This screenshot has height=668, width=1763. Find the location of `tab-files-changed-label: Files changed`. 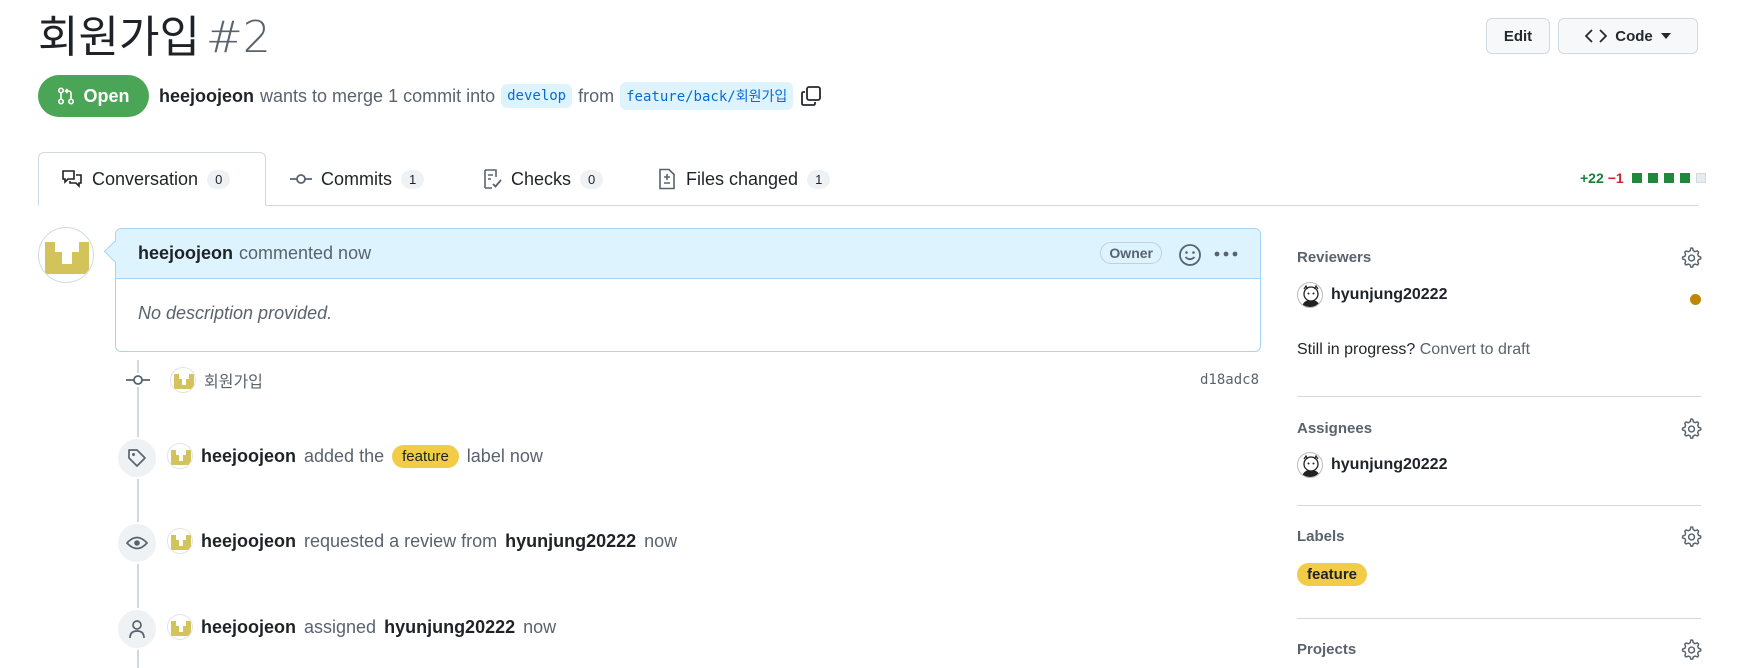

tab-files-changed-label: Files changed is located at coordinates (742, 178).